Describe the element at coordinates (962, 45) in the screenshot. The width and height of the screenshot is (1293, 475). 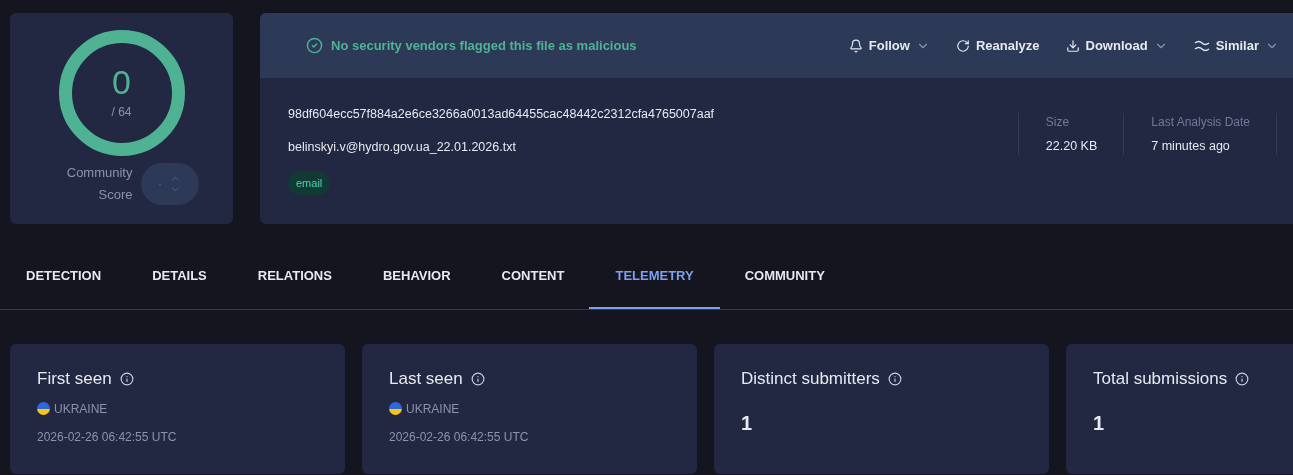
I see `refresh-icon` at that location.